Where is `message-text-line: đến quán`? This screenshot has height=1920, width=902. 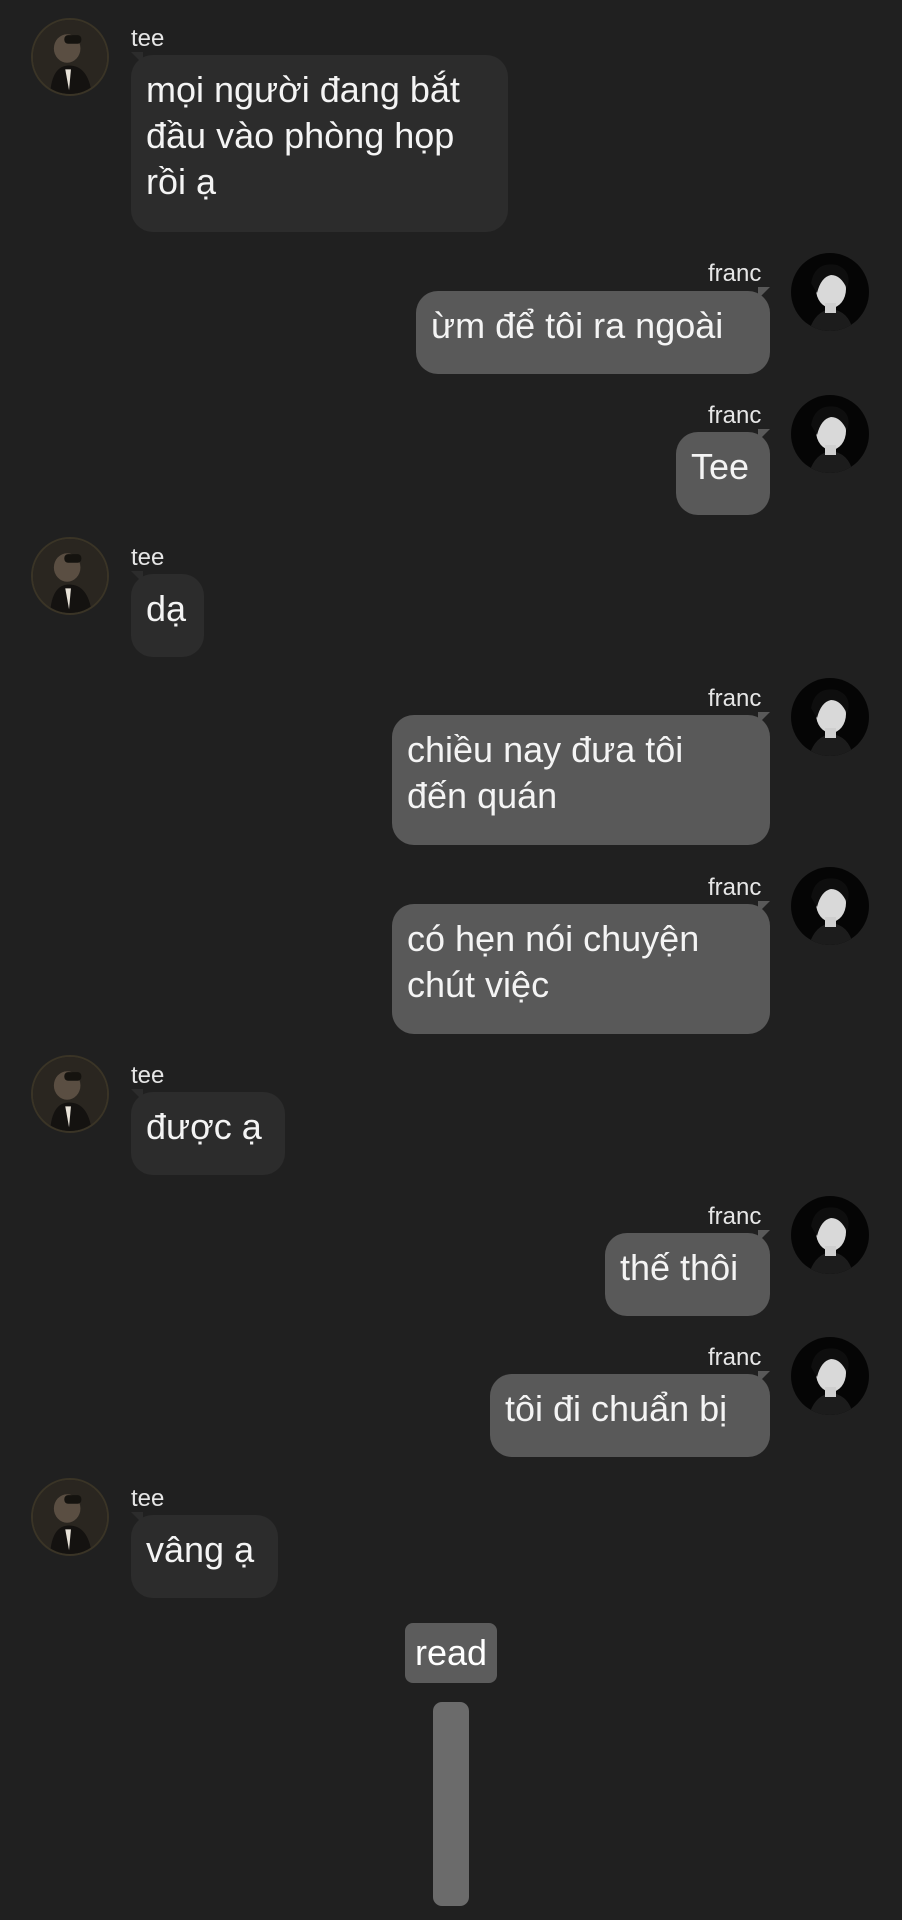 message-text-line: đến quán is located at coordinates (482, 795).